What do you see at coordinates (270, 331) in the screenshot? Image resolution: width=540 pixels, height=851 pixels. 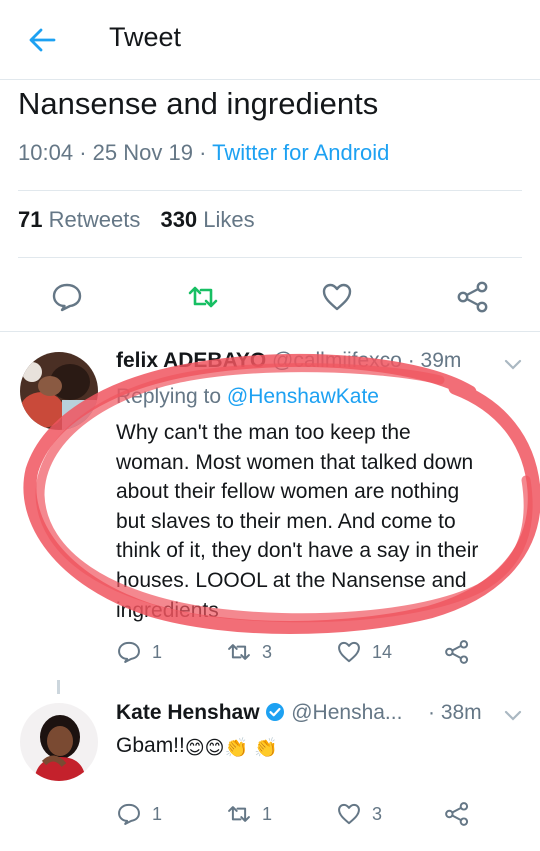 I see `section-divider` at bounding box center [270, 331].